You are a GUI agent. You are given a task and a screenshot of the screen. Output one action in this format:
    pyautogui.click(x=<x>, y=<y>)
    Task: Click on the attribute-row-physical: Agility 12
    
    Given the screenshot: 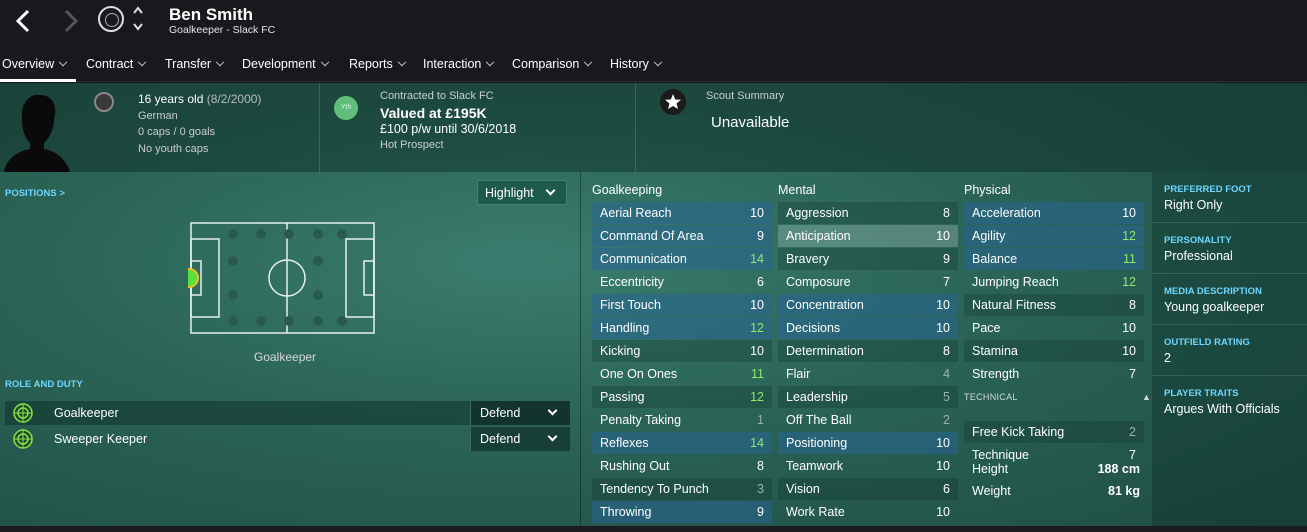 What is the action you would take?
    pyautogui.click(x=1054, y=236)
    